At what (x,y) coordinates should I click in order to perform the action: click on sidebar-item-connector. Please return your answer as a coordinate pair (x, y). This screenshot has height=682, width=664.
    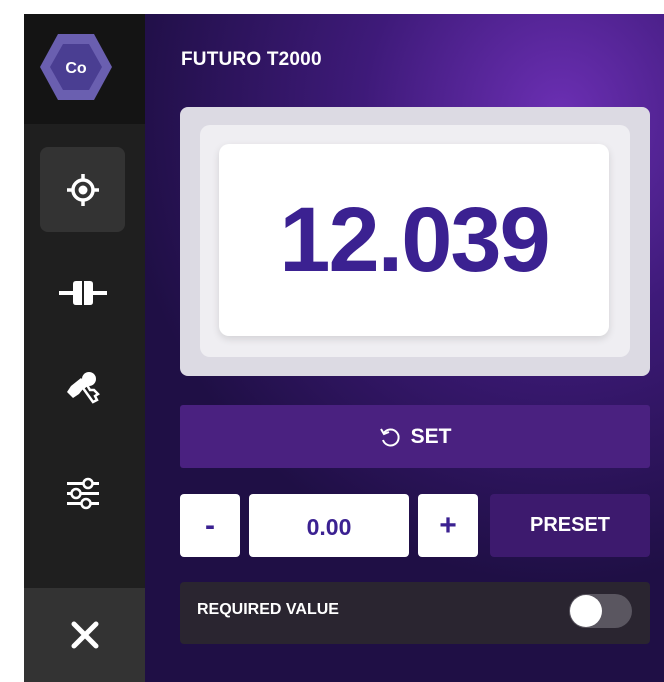
    Looking at the image, I should click on (82, 292).